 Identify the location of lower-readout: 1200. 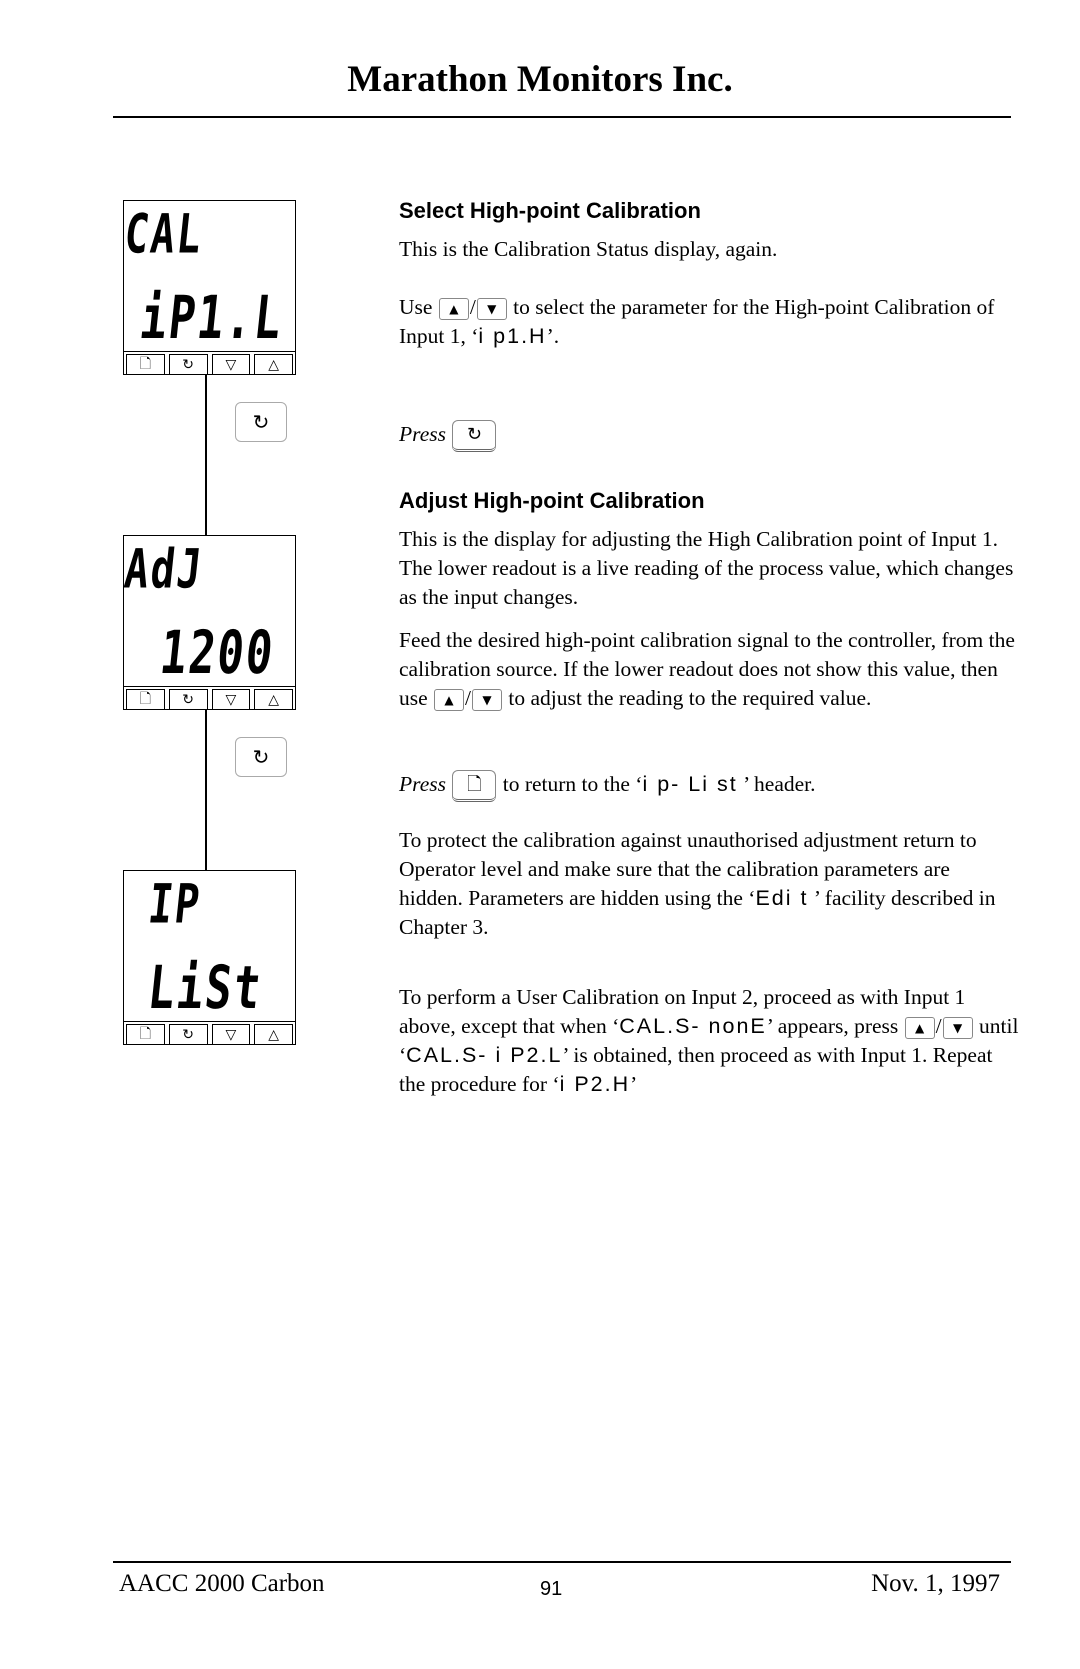
(217, 653).